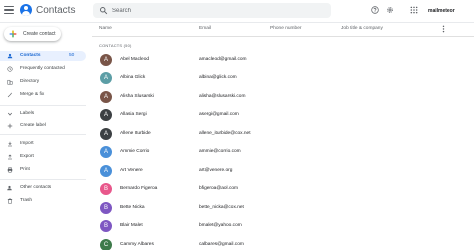 The width and height of the screenshot is (474, 250). I want to click on contact-email: bfigeroa@aol.com, so click(219, 189).